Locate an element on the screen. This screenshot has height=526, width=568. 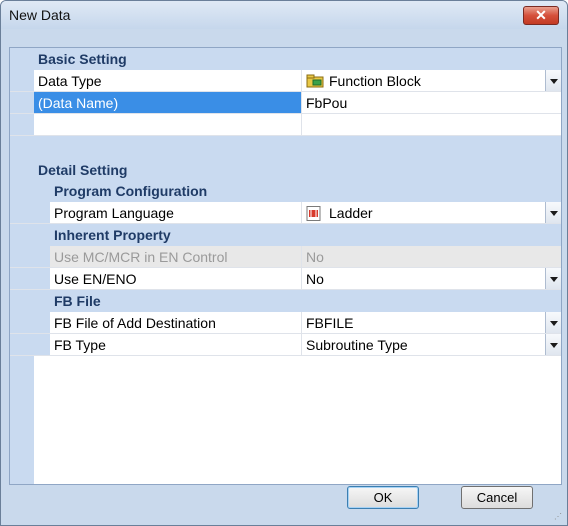
section-basic-setting: Basic Setting is located at coordinates (285, 59).